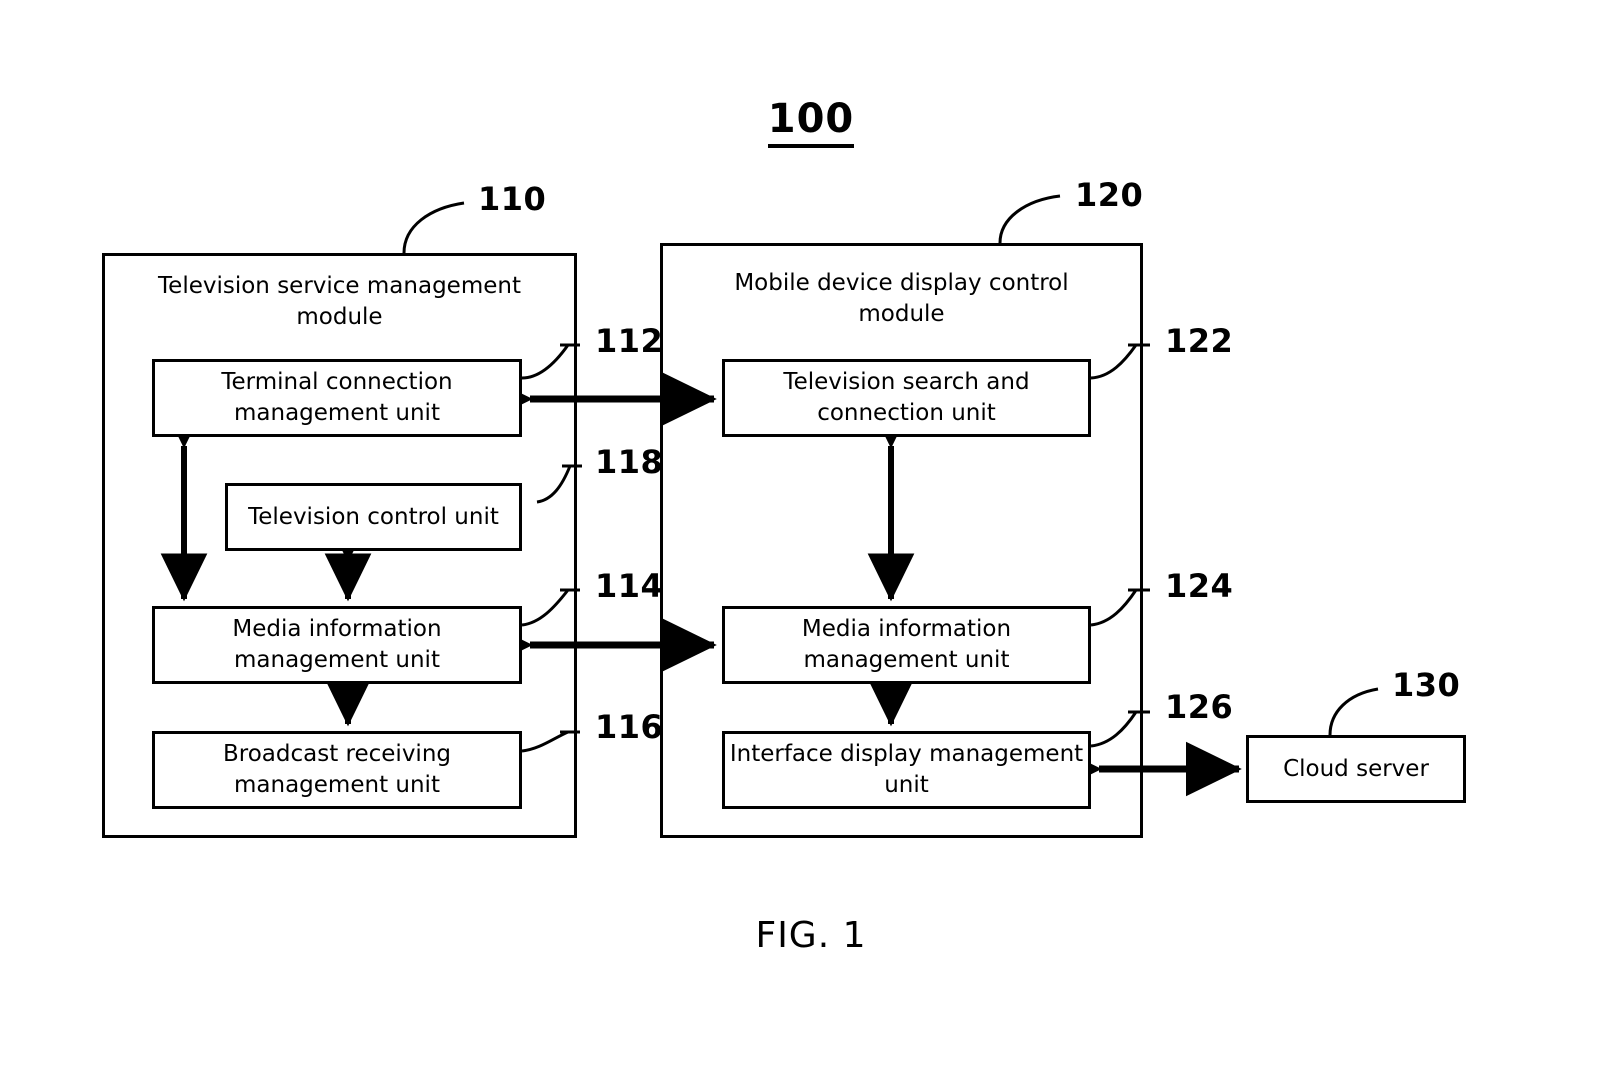 The width and height of the screenshot is (1622, 1076). Describe the element at coordinates (906, 398) in the screenshot. I see `unit-television-search-and-connection: Television search and connection unit` at that location.